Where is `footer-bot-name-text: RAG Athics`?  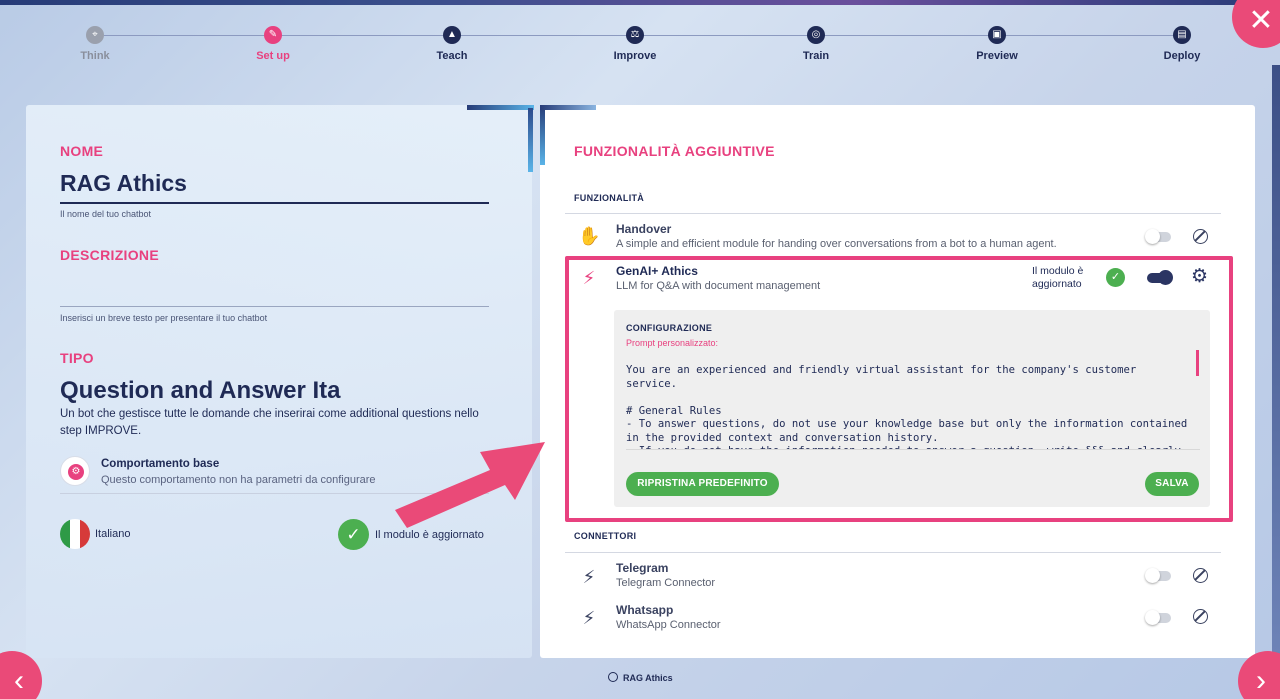
footer-bot-name-text: RAG Athics is located at coordinates (648, 678).